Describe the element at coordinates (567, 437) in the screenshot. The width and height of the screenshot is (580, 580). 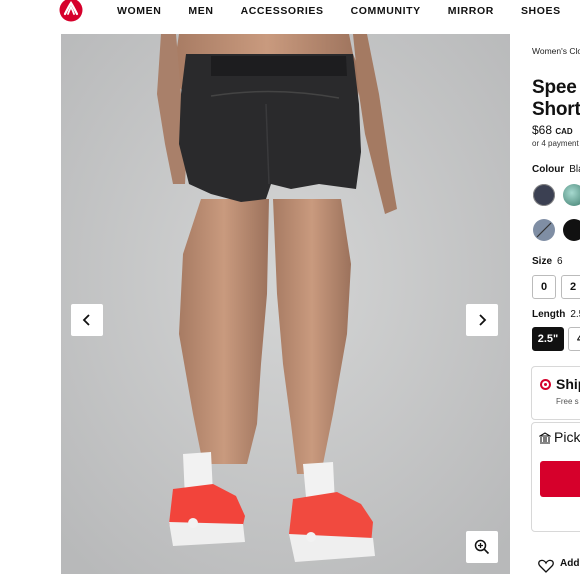
I see `pickup-label: Pick` at that location.